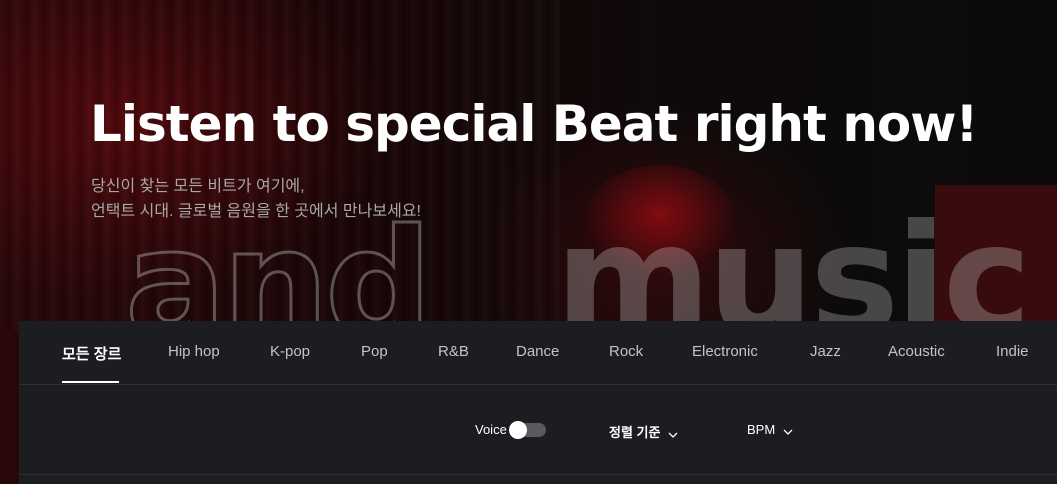  I want to click on tab-rnb: R&B, so click(453, 351).